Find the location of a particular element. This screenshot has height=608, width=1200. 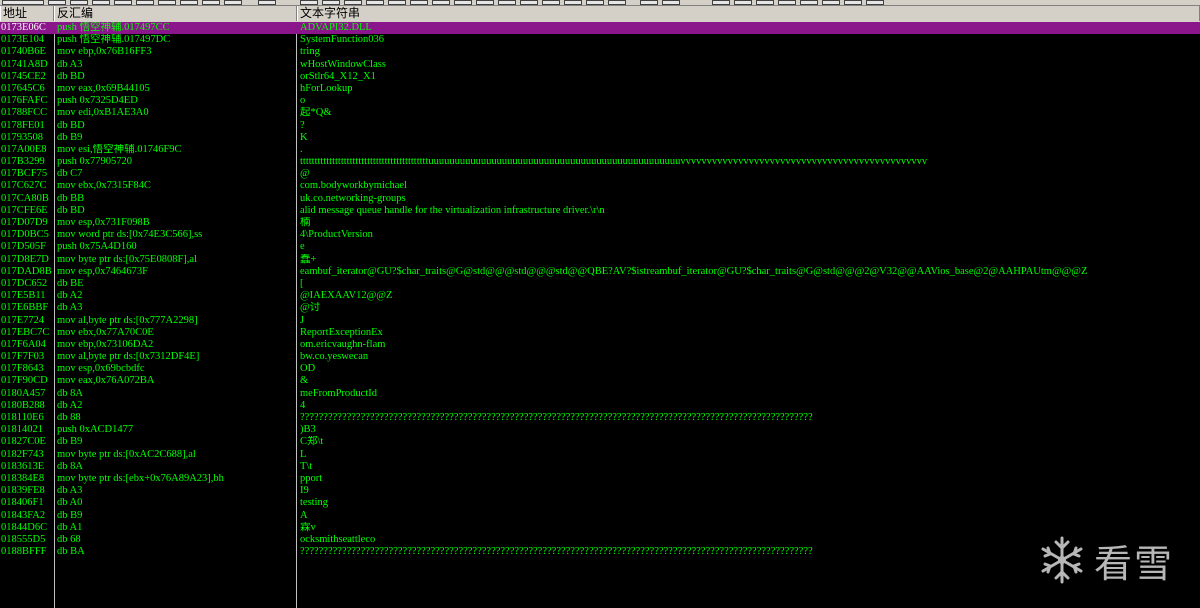

row-string: )B3 is located at coordinates (308, 430).